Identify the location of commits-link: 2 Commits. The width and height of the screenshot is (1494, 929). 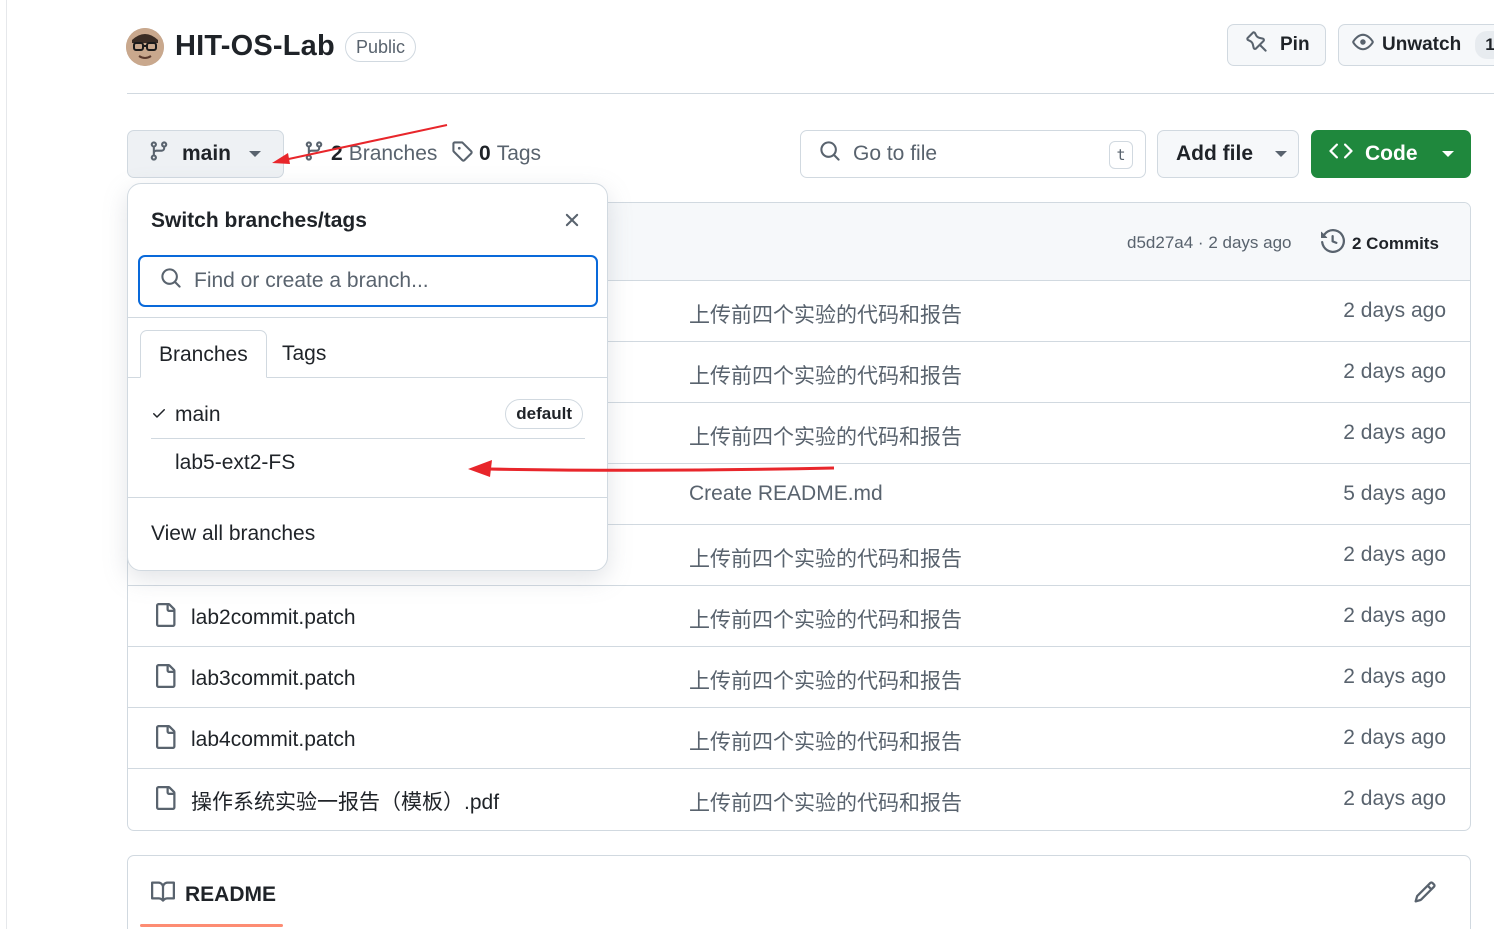
(1380, 243).